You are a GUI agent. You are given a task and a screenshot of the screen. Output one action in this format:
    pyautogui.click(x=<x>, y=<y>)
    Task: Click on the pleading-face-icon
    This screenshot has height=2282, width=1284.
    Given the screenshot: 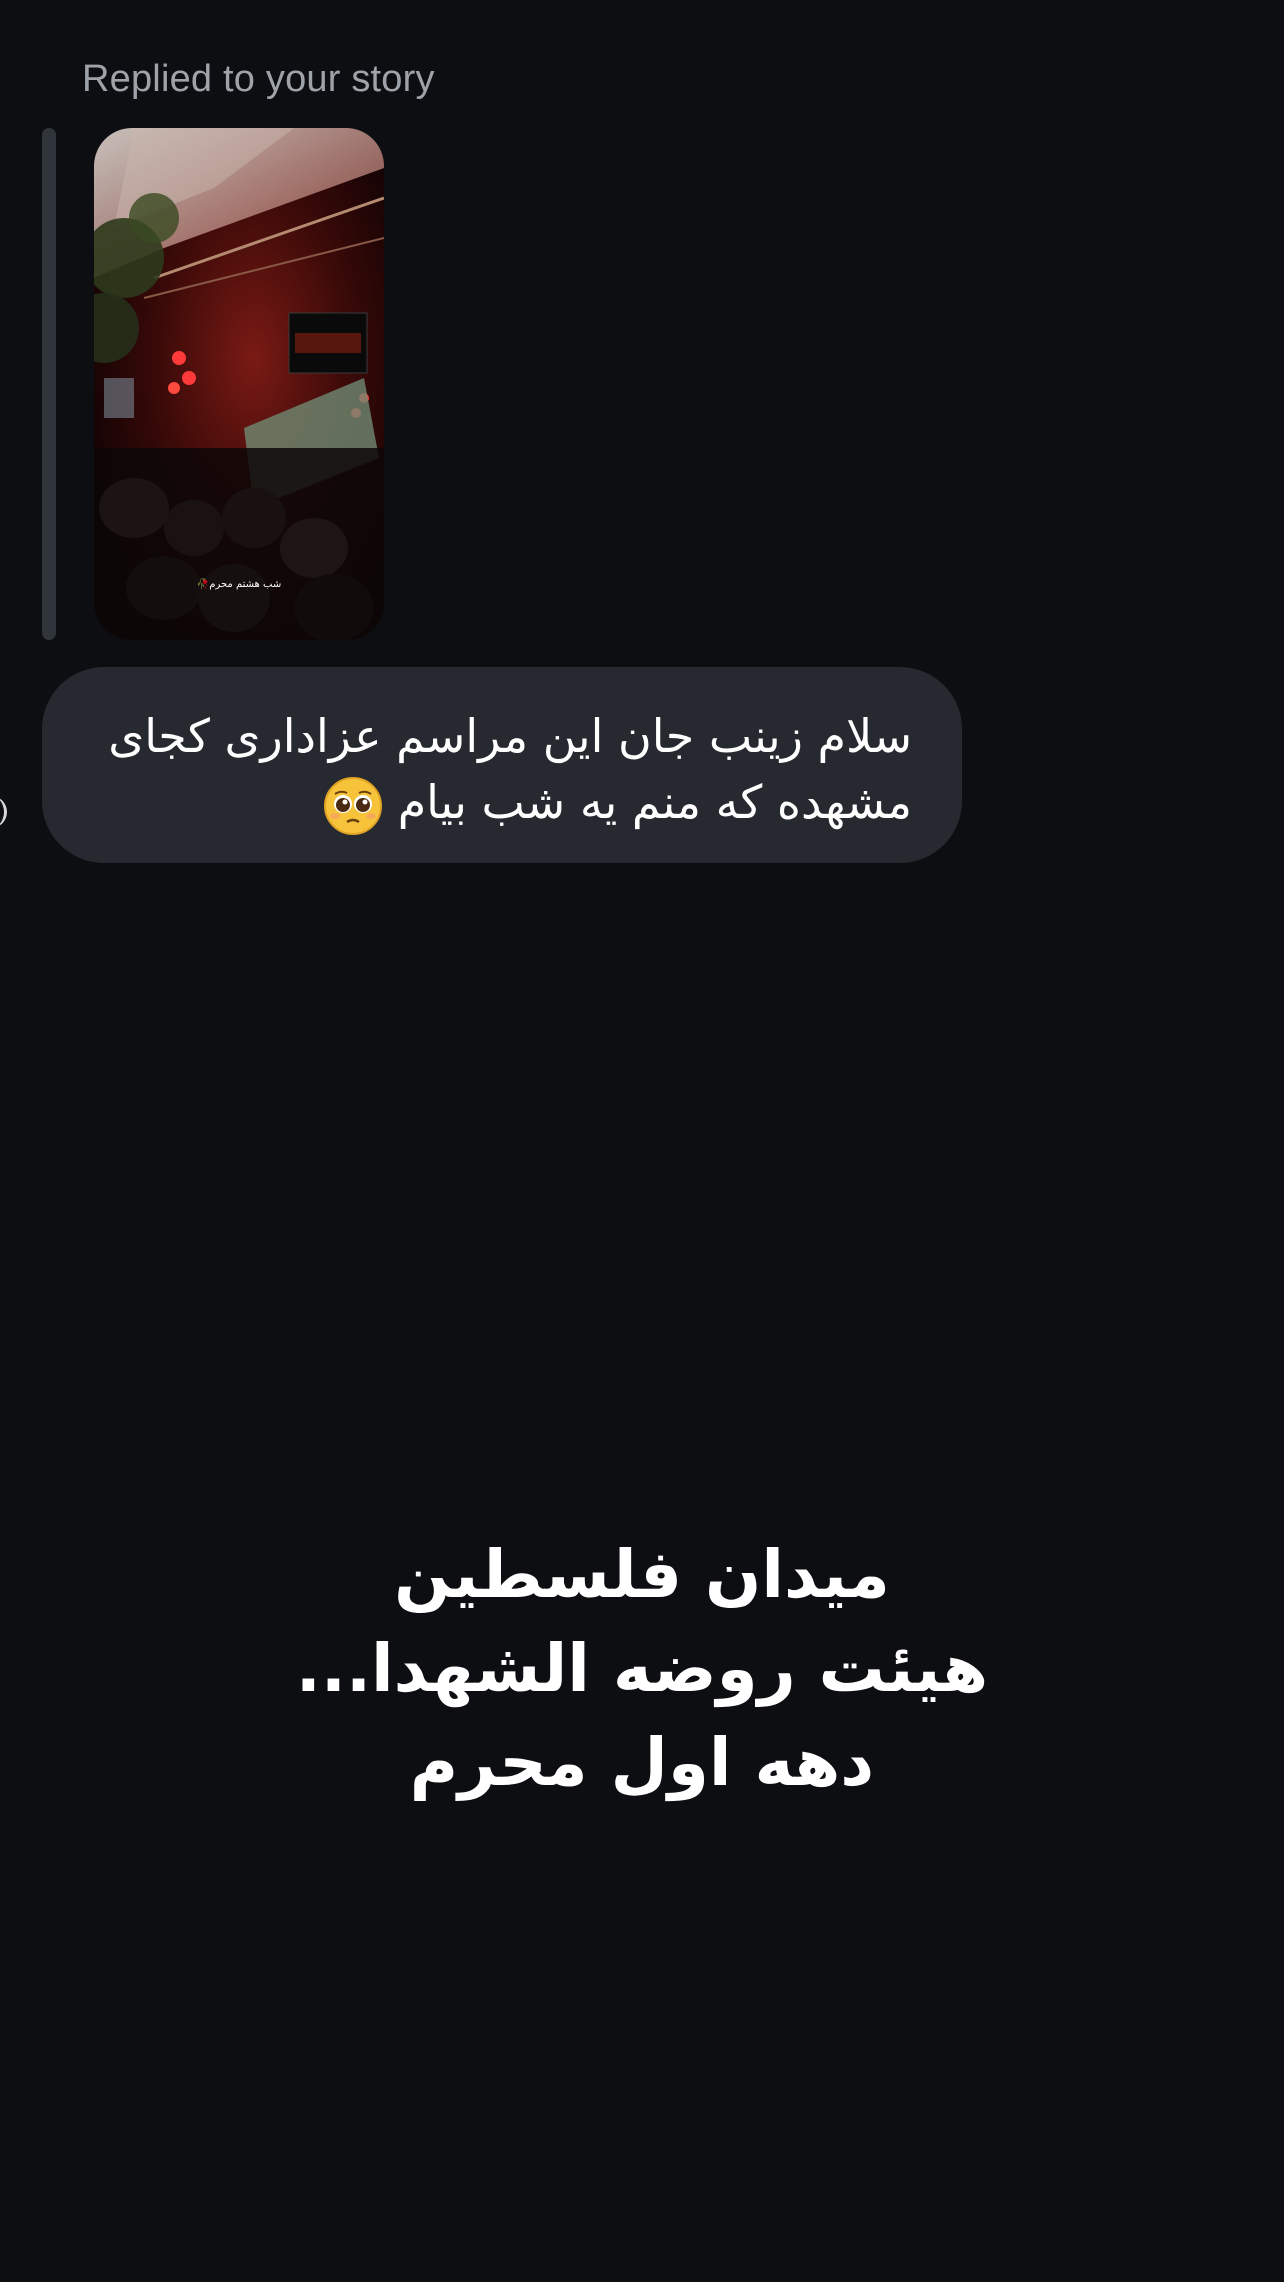 What is the action you would take?
    pyautogui.click(x=353, y=805)
    